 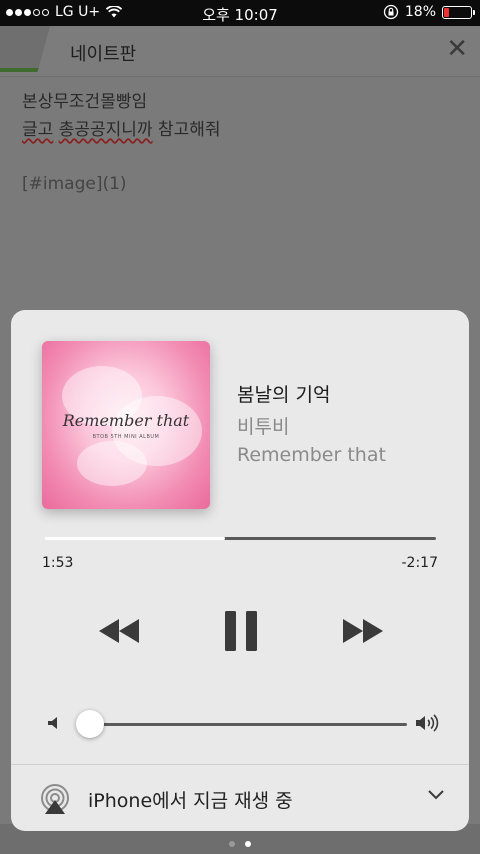 I want to click on close-icon: ✕, so click(x=457, y=49).